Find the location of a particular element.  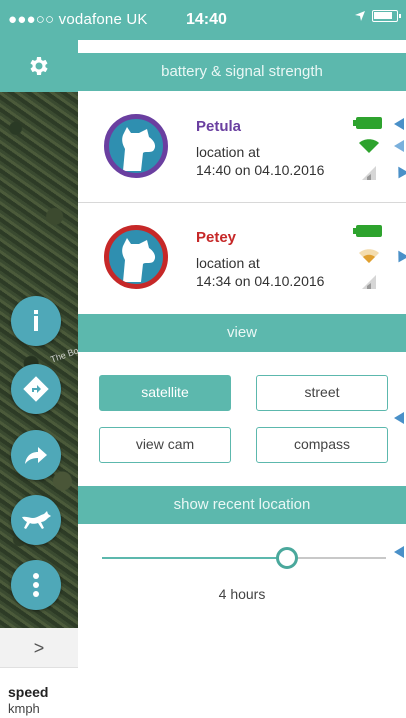

compass-button: compass is located at coordinates (322, 445).